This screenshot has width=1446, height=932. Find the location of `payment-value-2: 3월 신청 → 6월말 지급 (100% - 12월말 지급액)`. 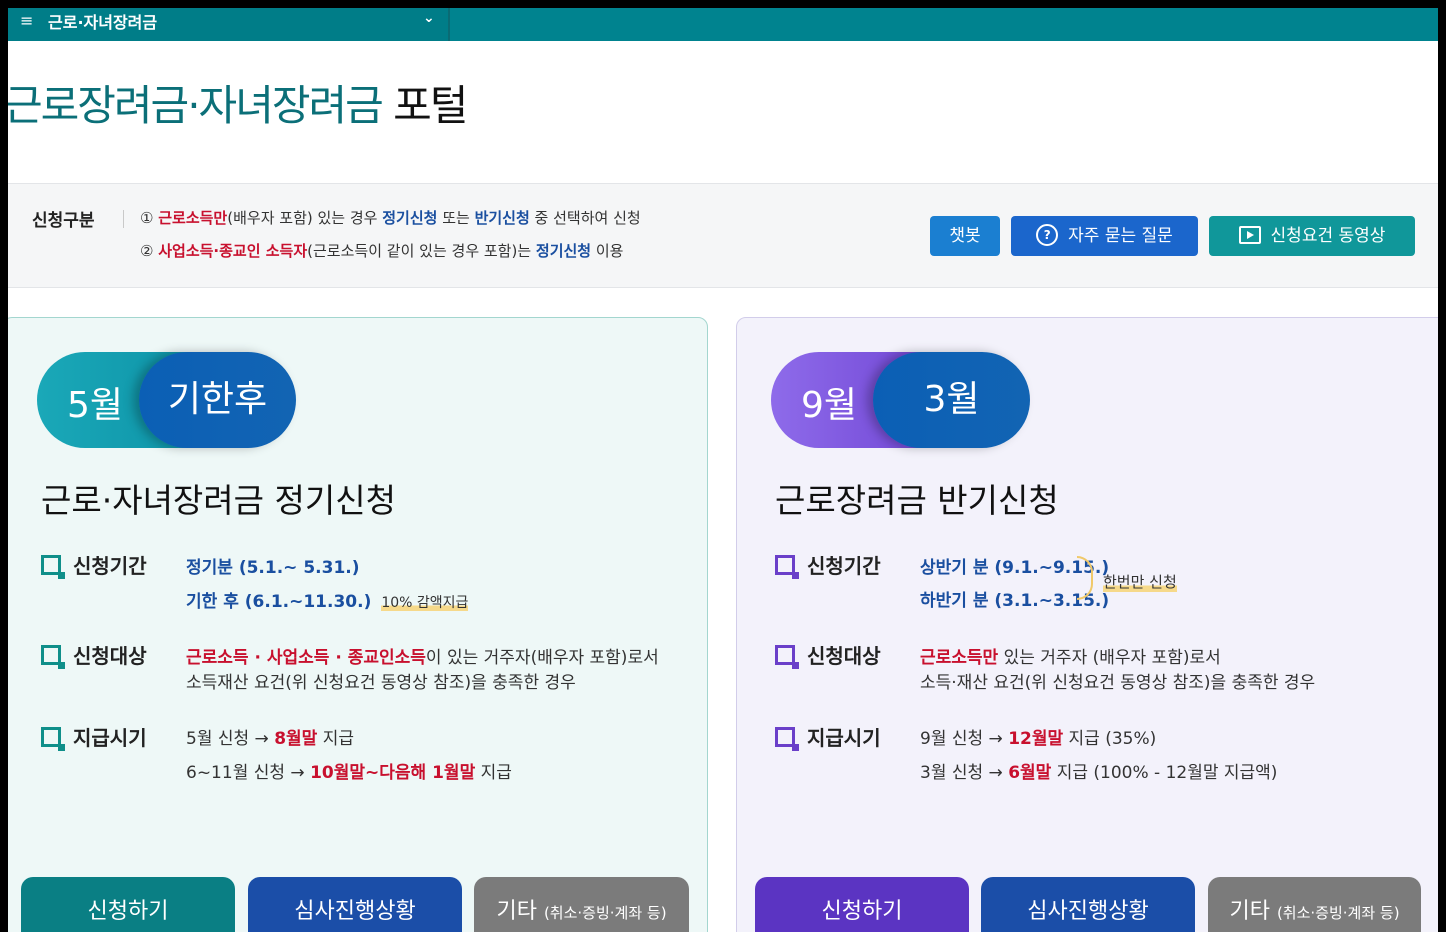

payment-value-2: 3월 신청 → 6월말 지급 (100% - 12월말 지급액) is located at coordinates (1099, 773).